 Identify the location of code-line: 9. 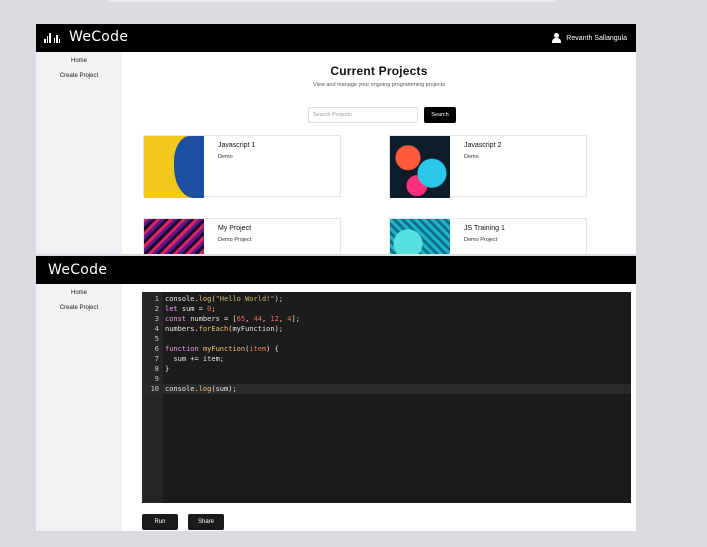
(386, 379).